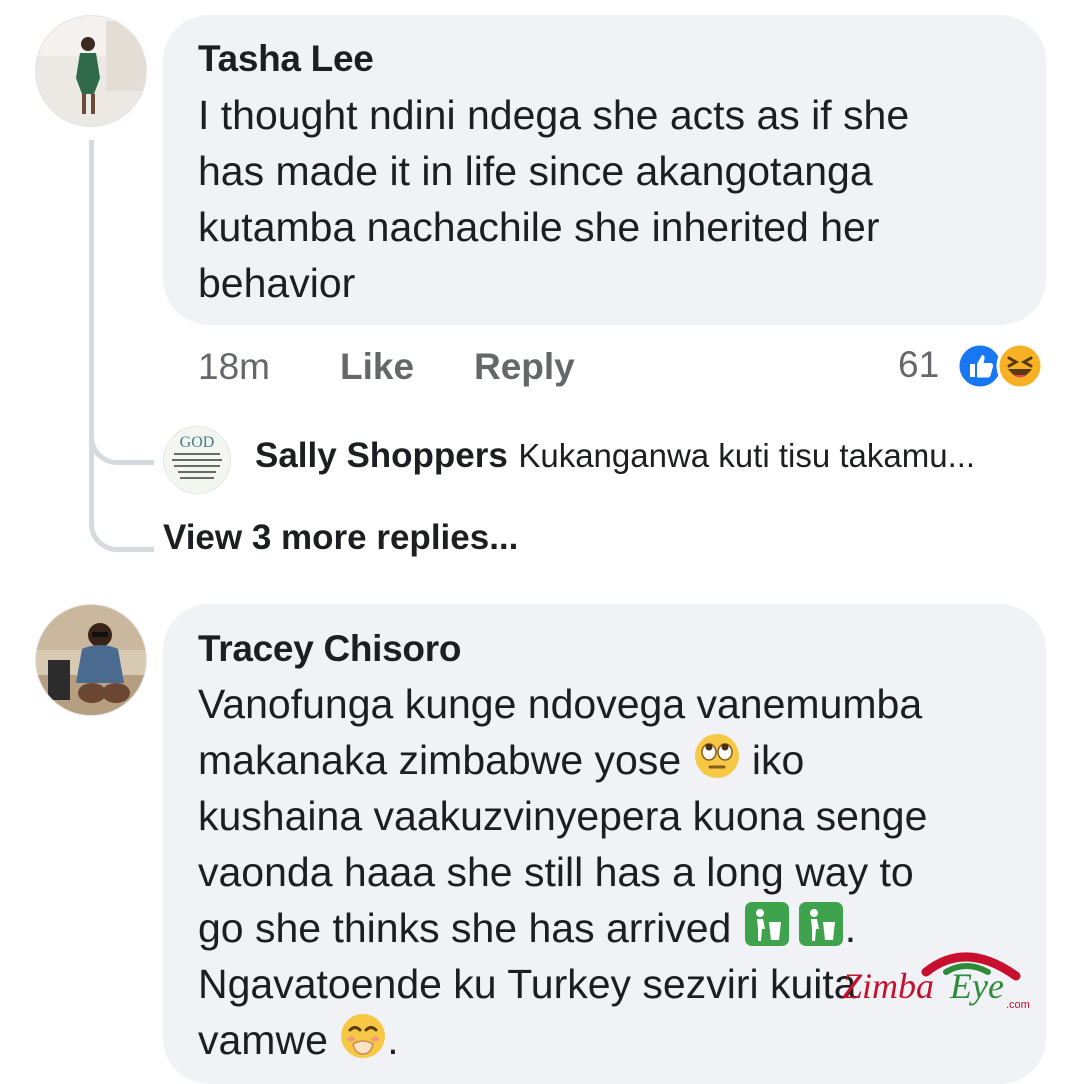 This screenshot has height=1084, width=1080. Describe the element at coordinates (1020, 366) in the screenshot. I see `haha-reaction-icon` at that location.